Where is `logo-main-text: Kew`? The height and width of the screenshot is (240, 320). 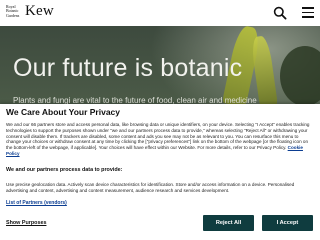
logo-main-text: Kew is located at coordinates (39, 11).